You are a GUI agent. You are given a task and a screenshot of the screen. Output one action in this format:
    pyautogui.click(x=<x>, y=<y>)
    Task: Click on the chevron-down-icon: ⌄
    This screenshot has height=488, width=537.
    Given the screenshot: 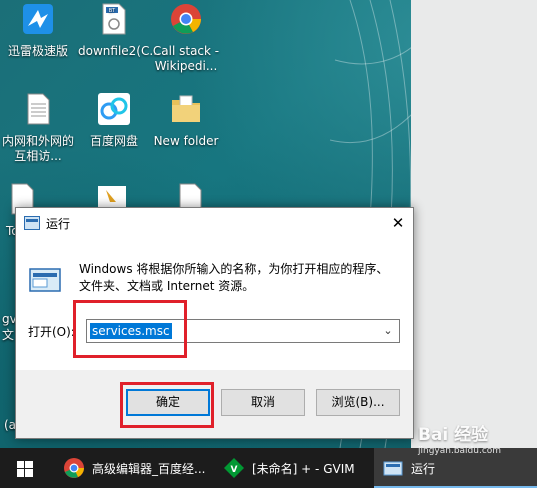 What is the action you would take?
    pyautogui.click(x=388, y=331)
    